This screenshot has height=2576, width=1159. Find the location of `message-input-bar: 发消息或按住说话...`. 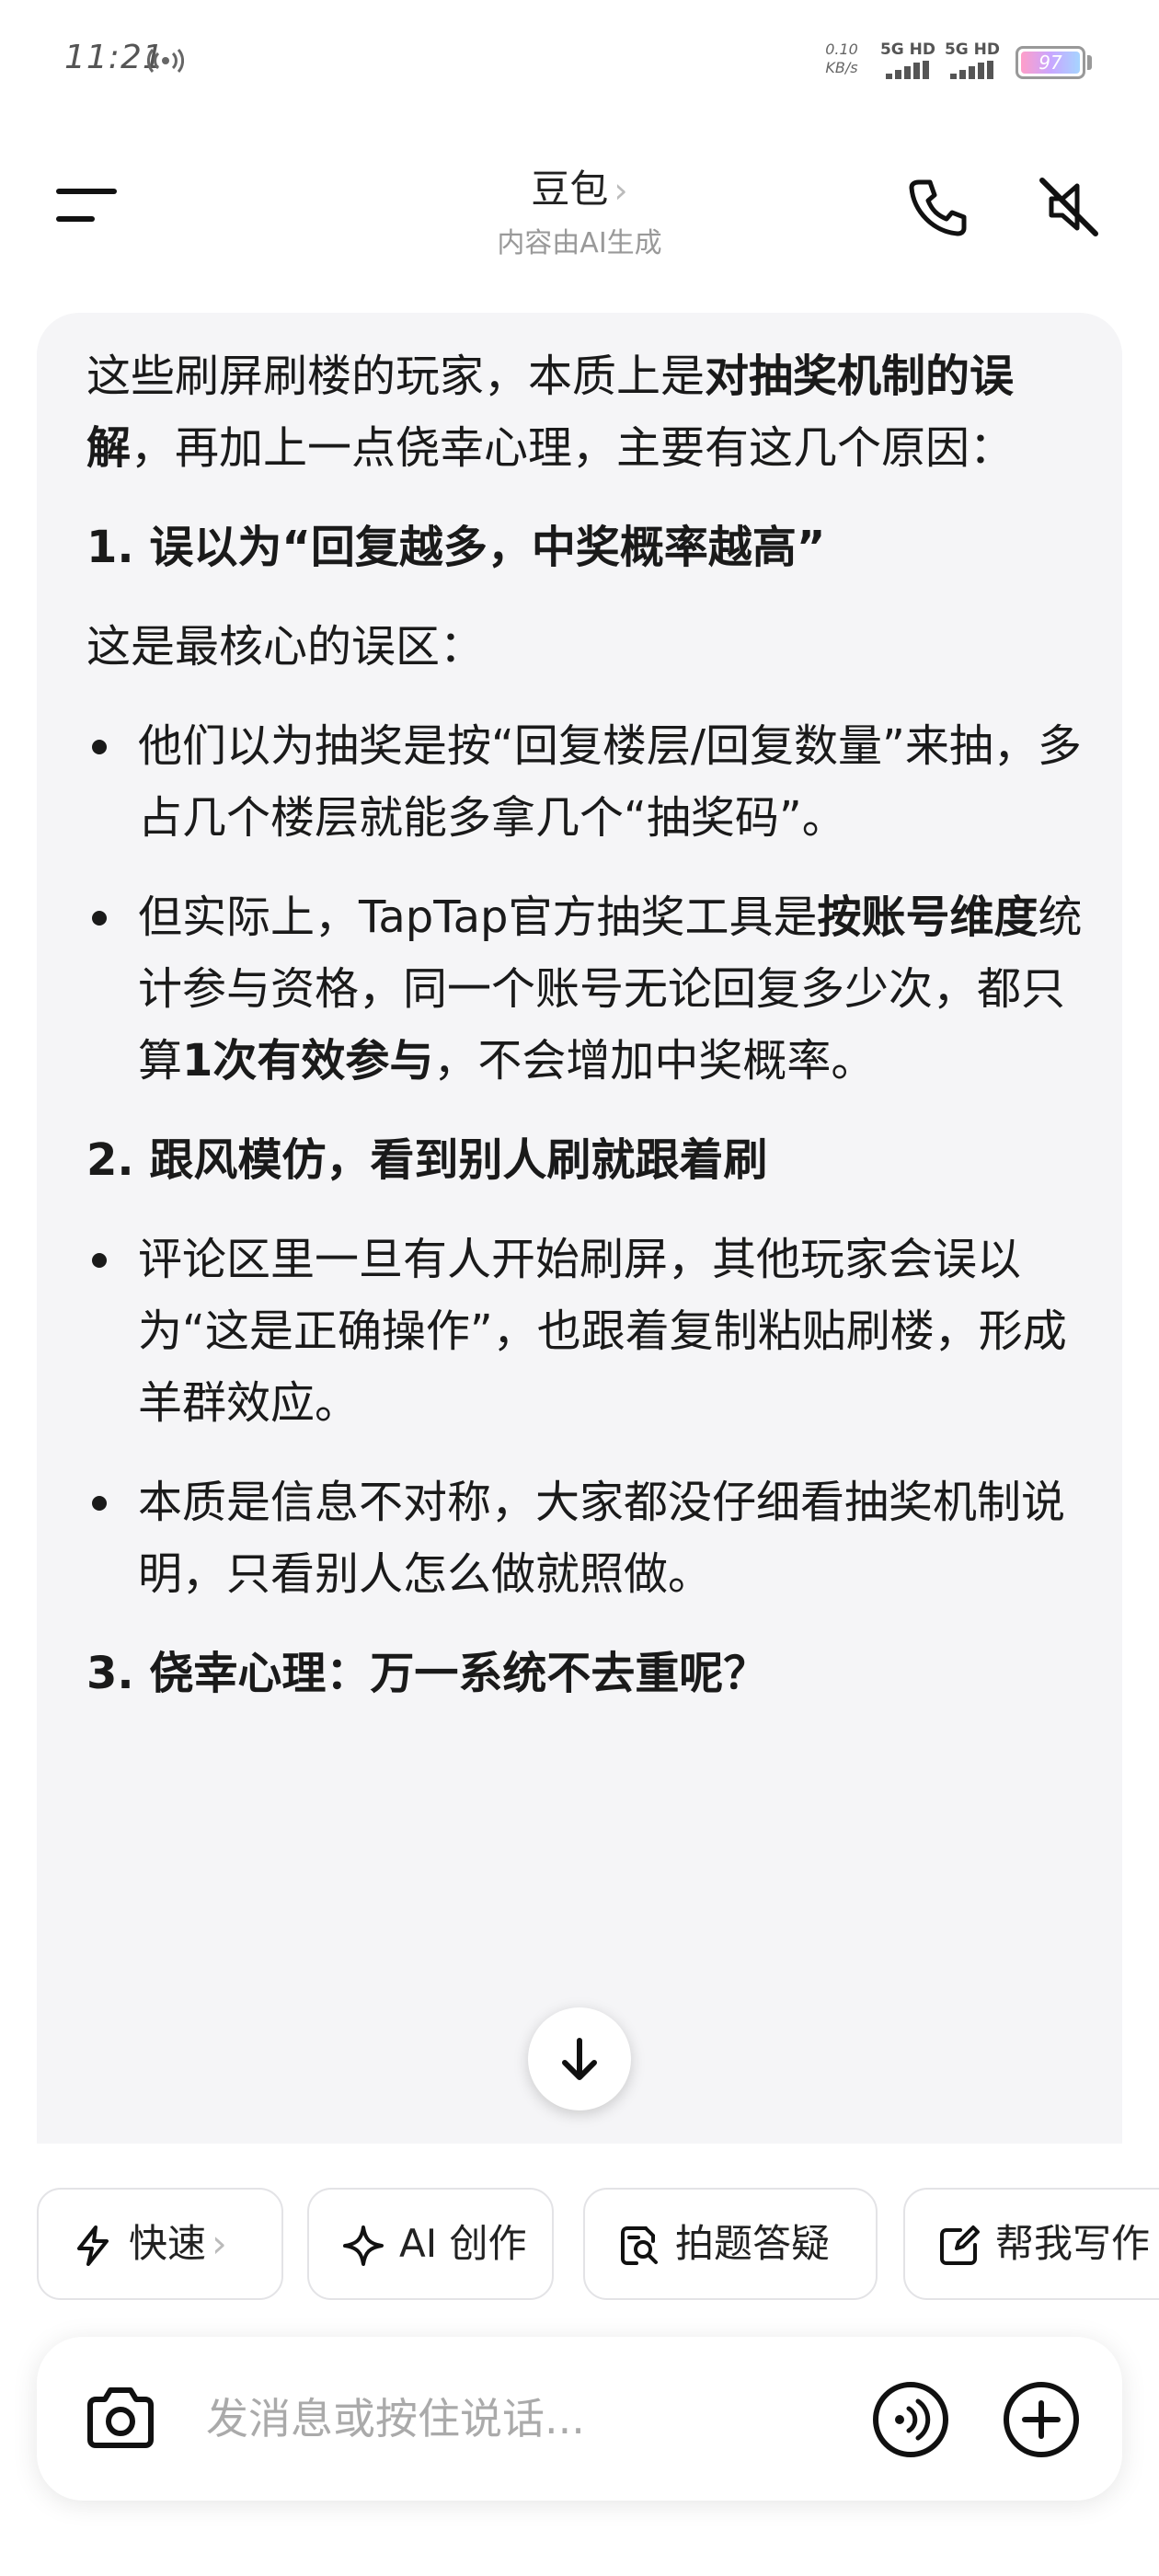

message-input-bar: 发消息或按住说话... is located at coordinates (579, 2419).